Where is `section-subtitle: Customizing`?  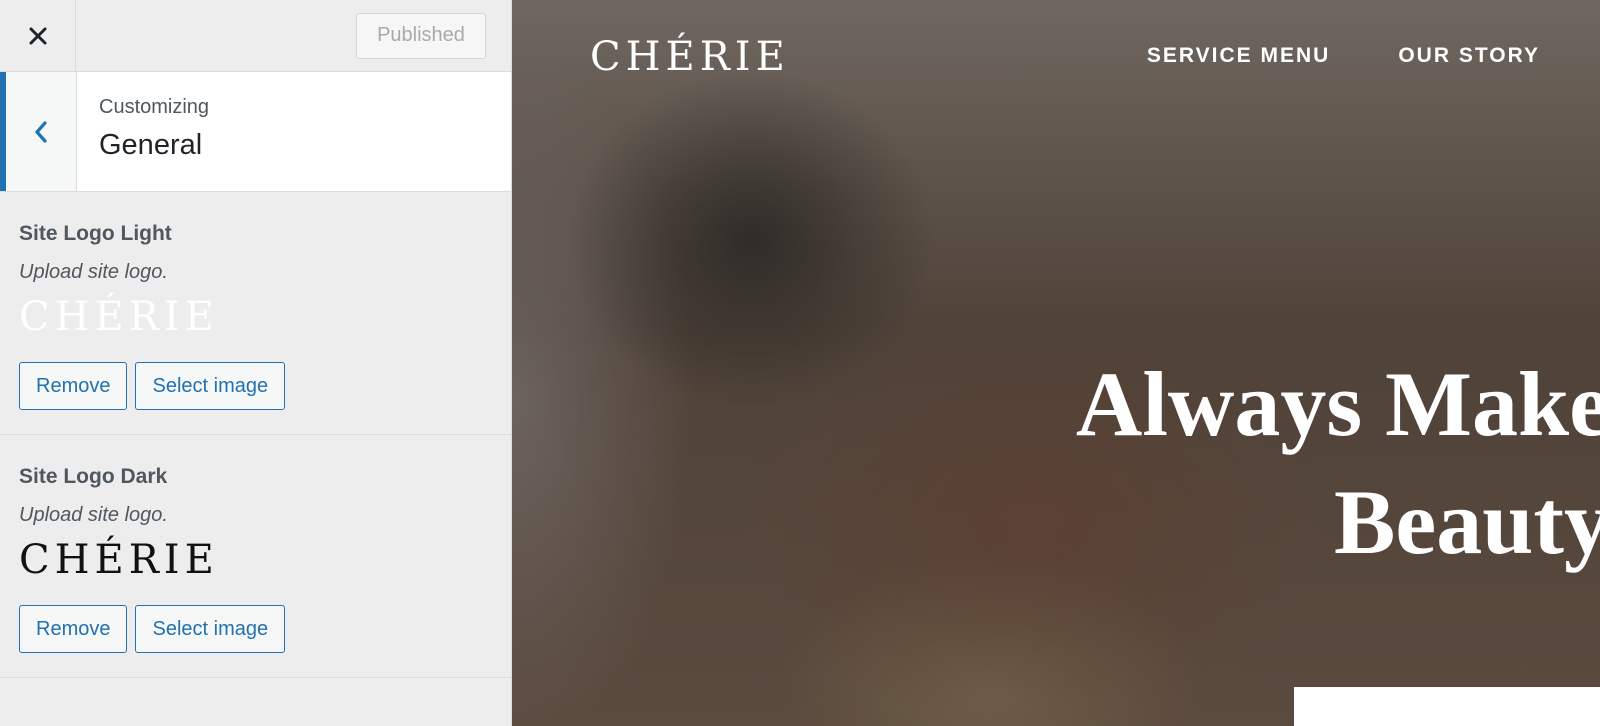
section-subtitle: Customizing is located at coordinates (154, 107).